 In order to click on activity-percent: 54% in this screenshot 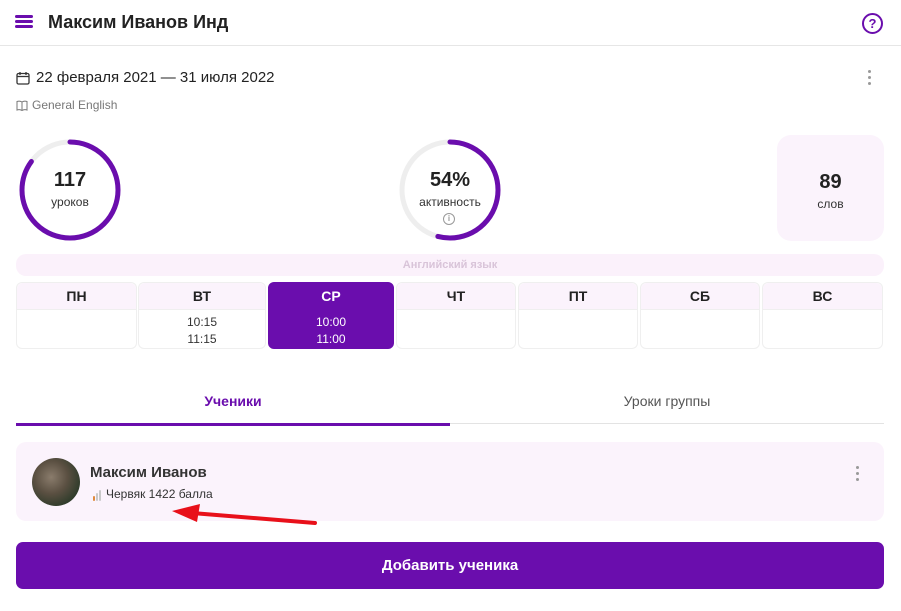, I will do `click(450, 180)`.